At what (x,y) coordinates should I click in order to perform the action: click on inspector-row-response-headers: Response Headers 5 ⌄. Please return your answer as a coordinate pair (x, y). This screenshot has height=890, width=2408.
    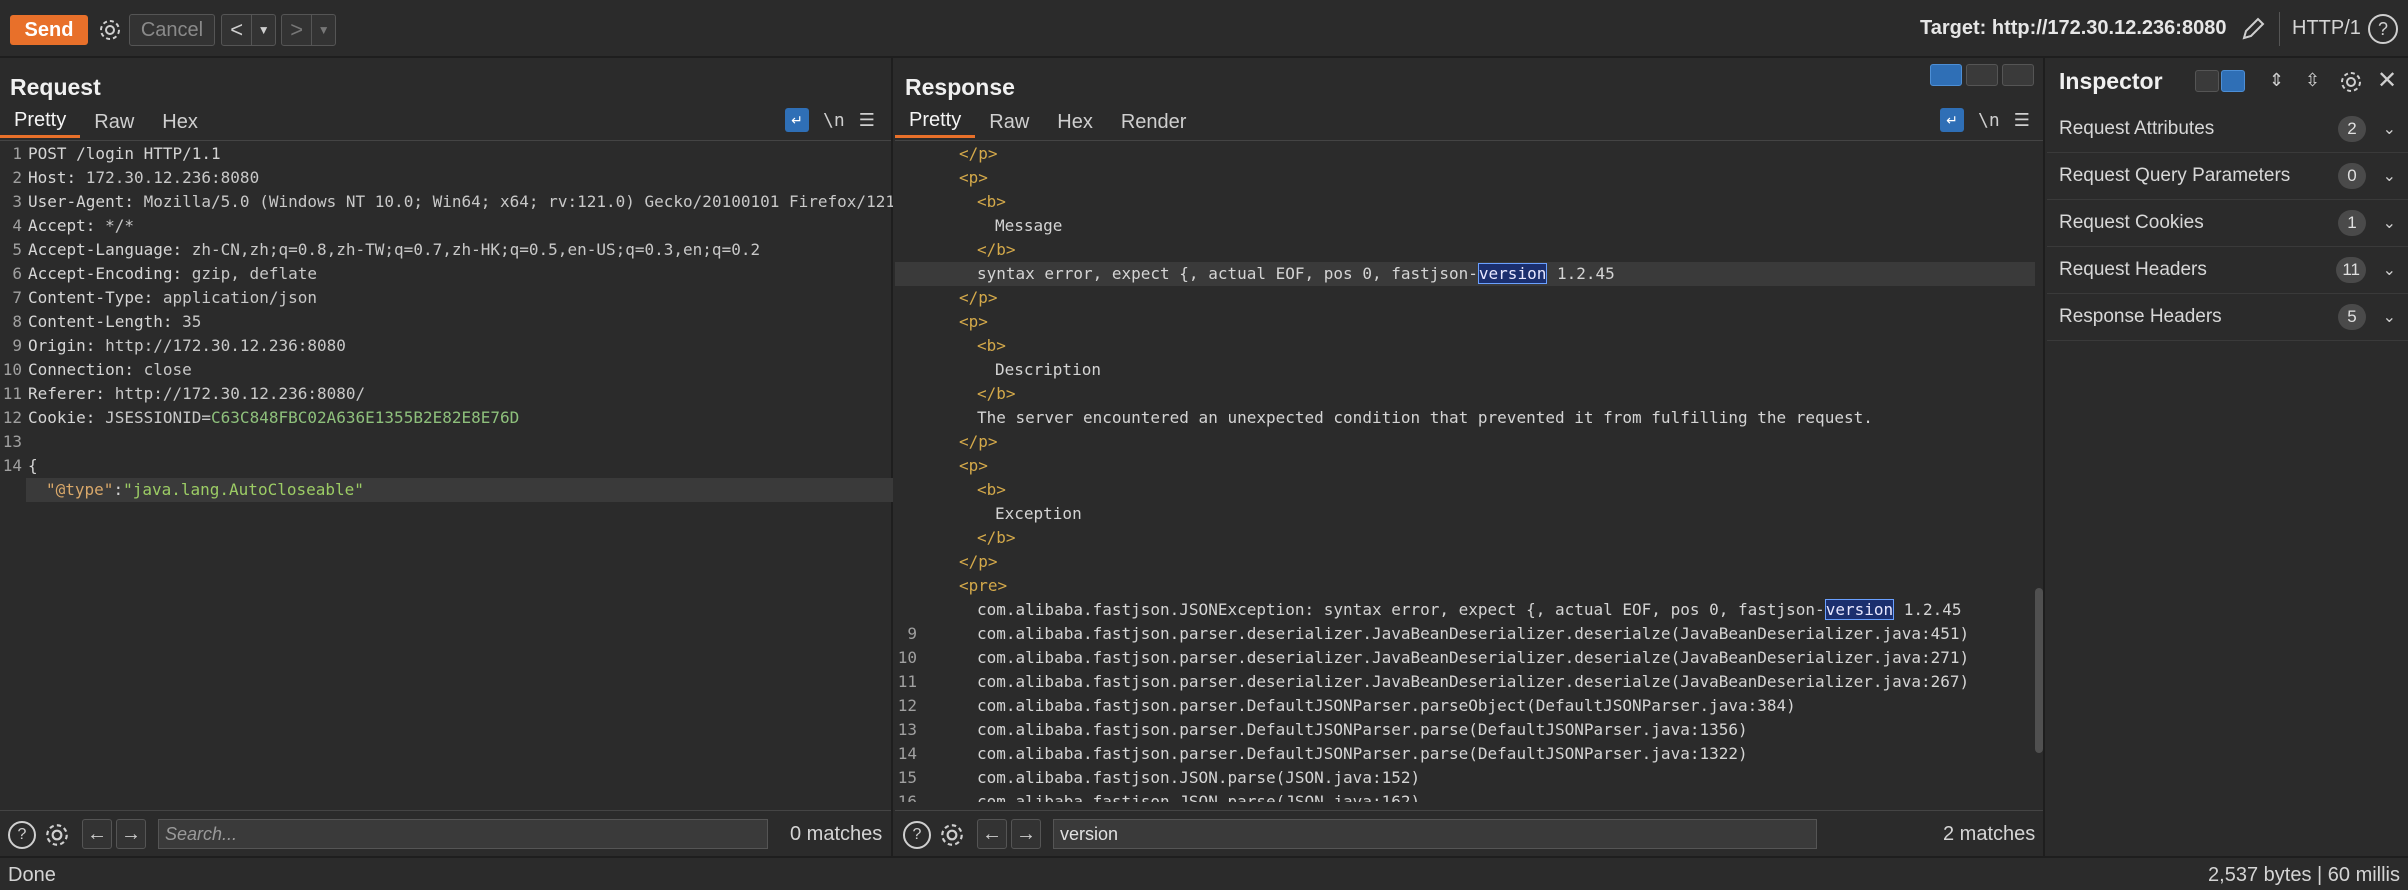
    Looking at the image, I should click on (2227, 317).